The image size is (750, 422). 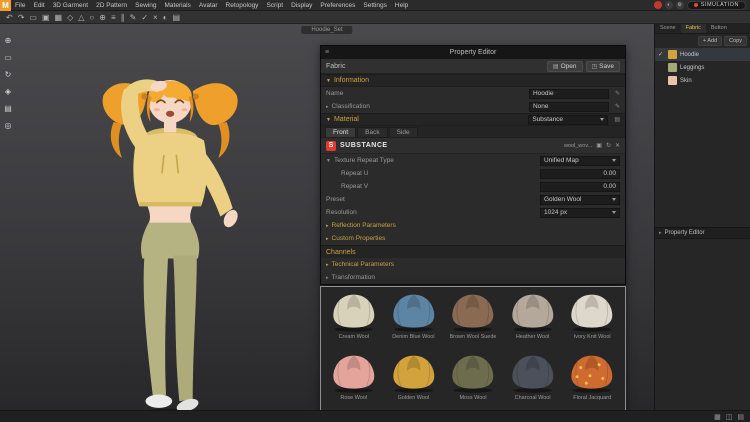 What do you see at coordinates (533, 319) in the screenshot?
I see `material-thumb-heather: Heather Wool` at bounding box center [533, 319].